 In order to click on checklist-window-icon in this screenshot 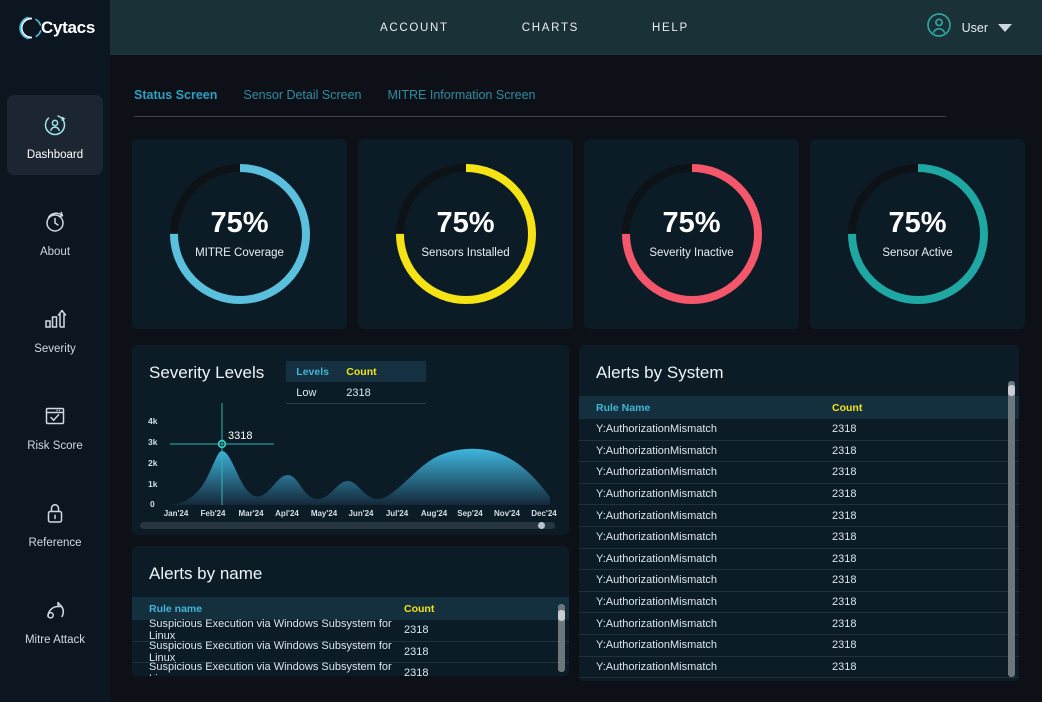, I will do `click(55, 416)`.